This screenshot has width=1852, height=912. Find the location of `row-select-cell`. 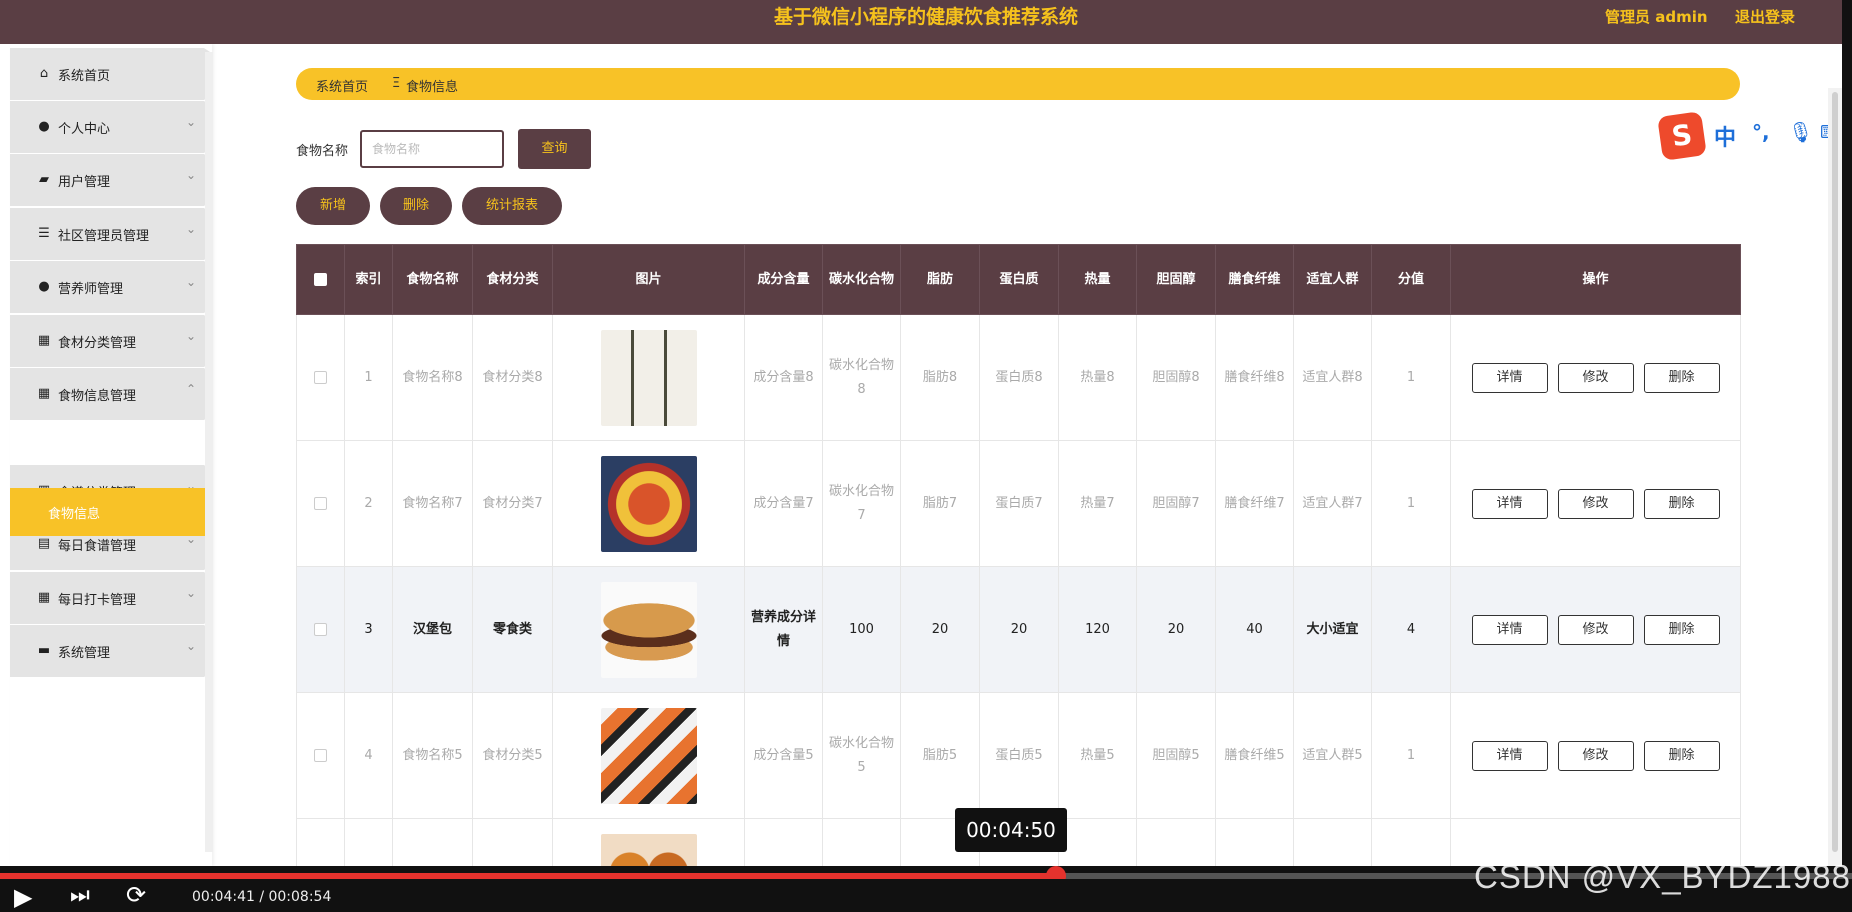

row-select-cell is located at coordinates (320, 503).